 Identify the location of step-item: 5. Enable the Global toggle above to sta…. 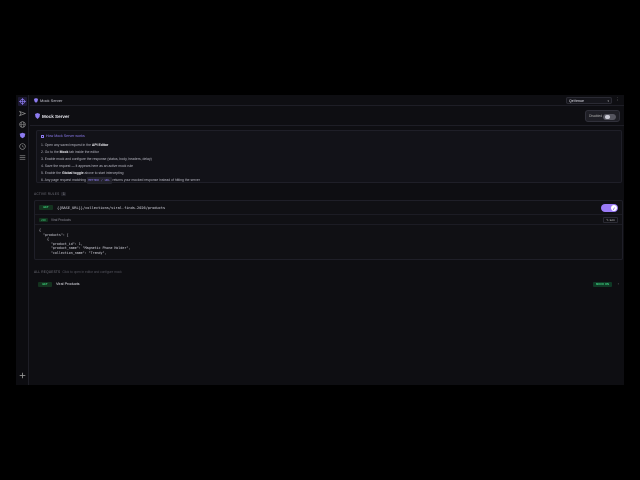
(82, 173).